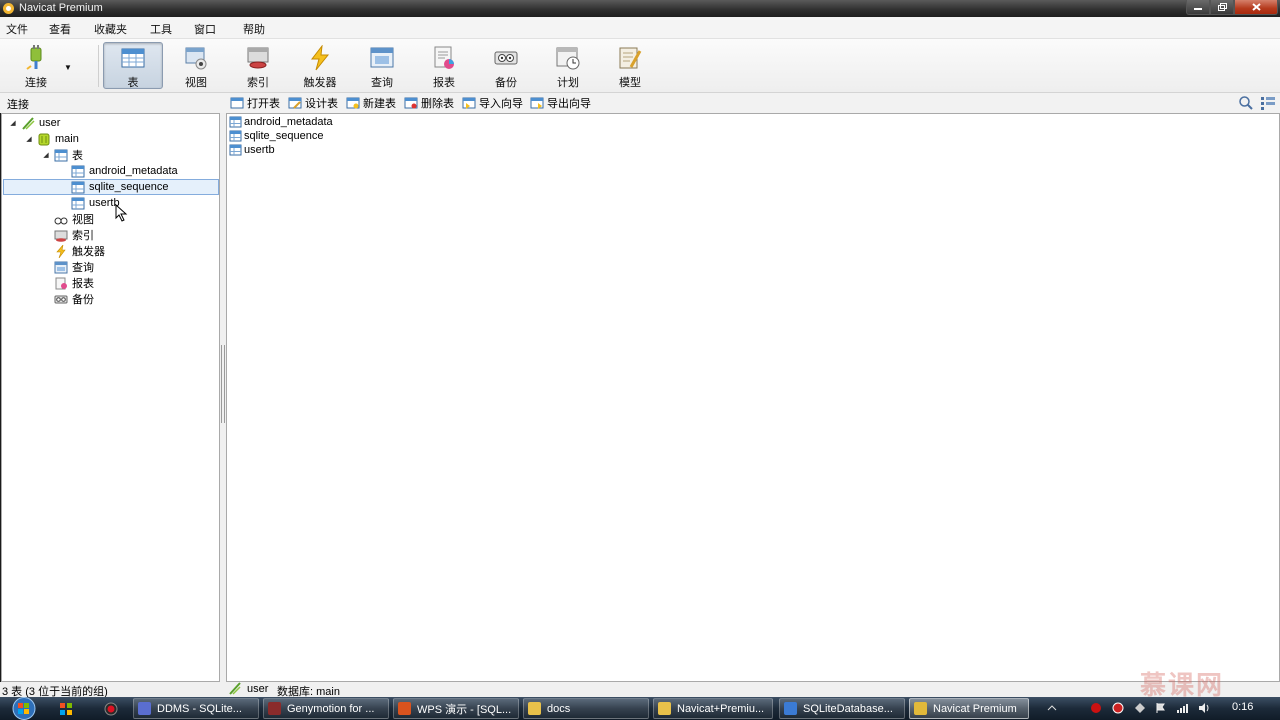 The image size is (1280, 720). Describe the element at coordinates (382, 65) in the screenshot. I see `tool-query: 查询` at that location.